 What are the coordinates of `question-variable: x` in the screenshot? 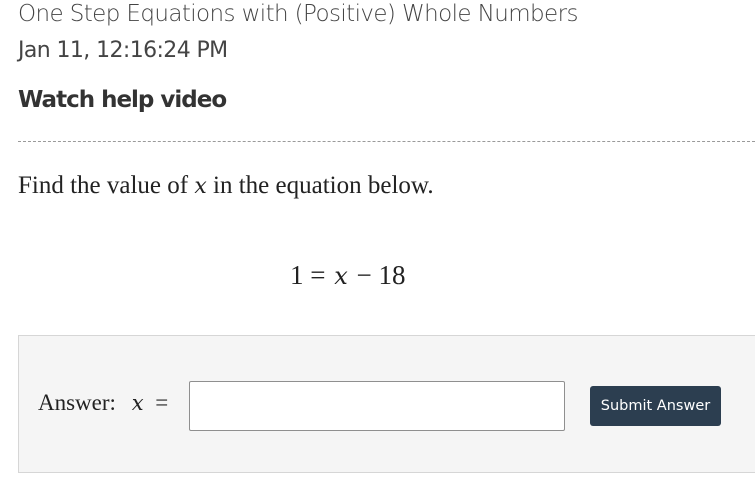 It's located at (200, 186).